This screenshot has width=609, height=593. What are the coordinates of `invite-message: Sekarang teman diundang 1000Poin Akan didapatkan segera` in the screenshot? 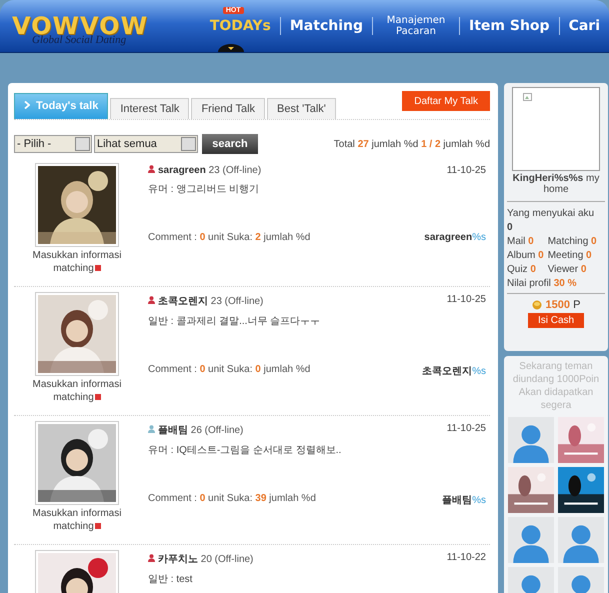 It's located at (556, 386).